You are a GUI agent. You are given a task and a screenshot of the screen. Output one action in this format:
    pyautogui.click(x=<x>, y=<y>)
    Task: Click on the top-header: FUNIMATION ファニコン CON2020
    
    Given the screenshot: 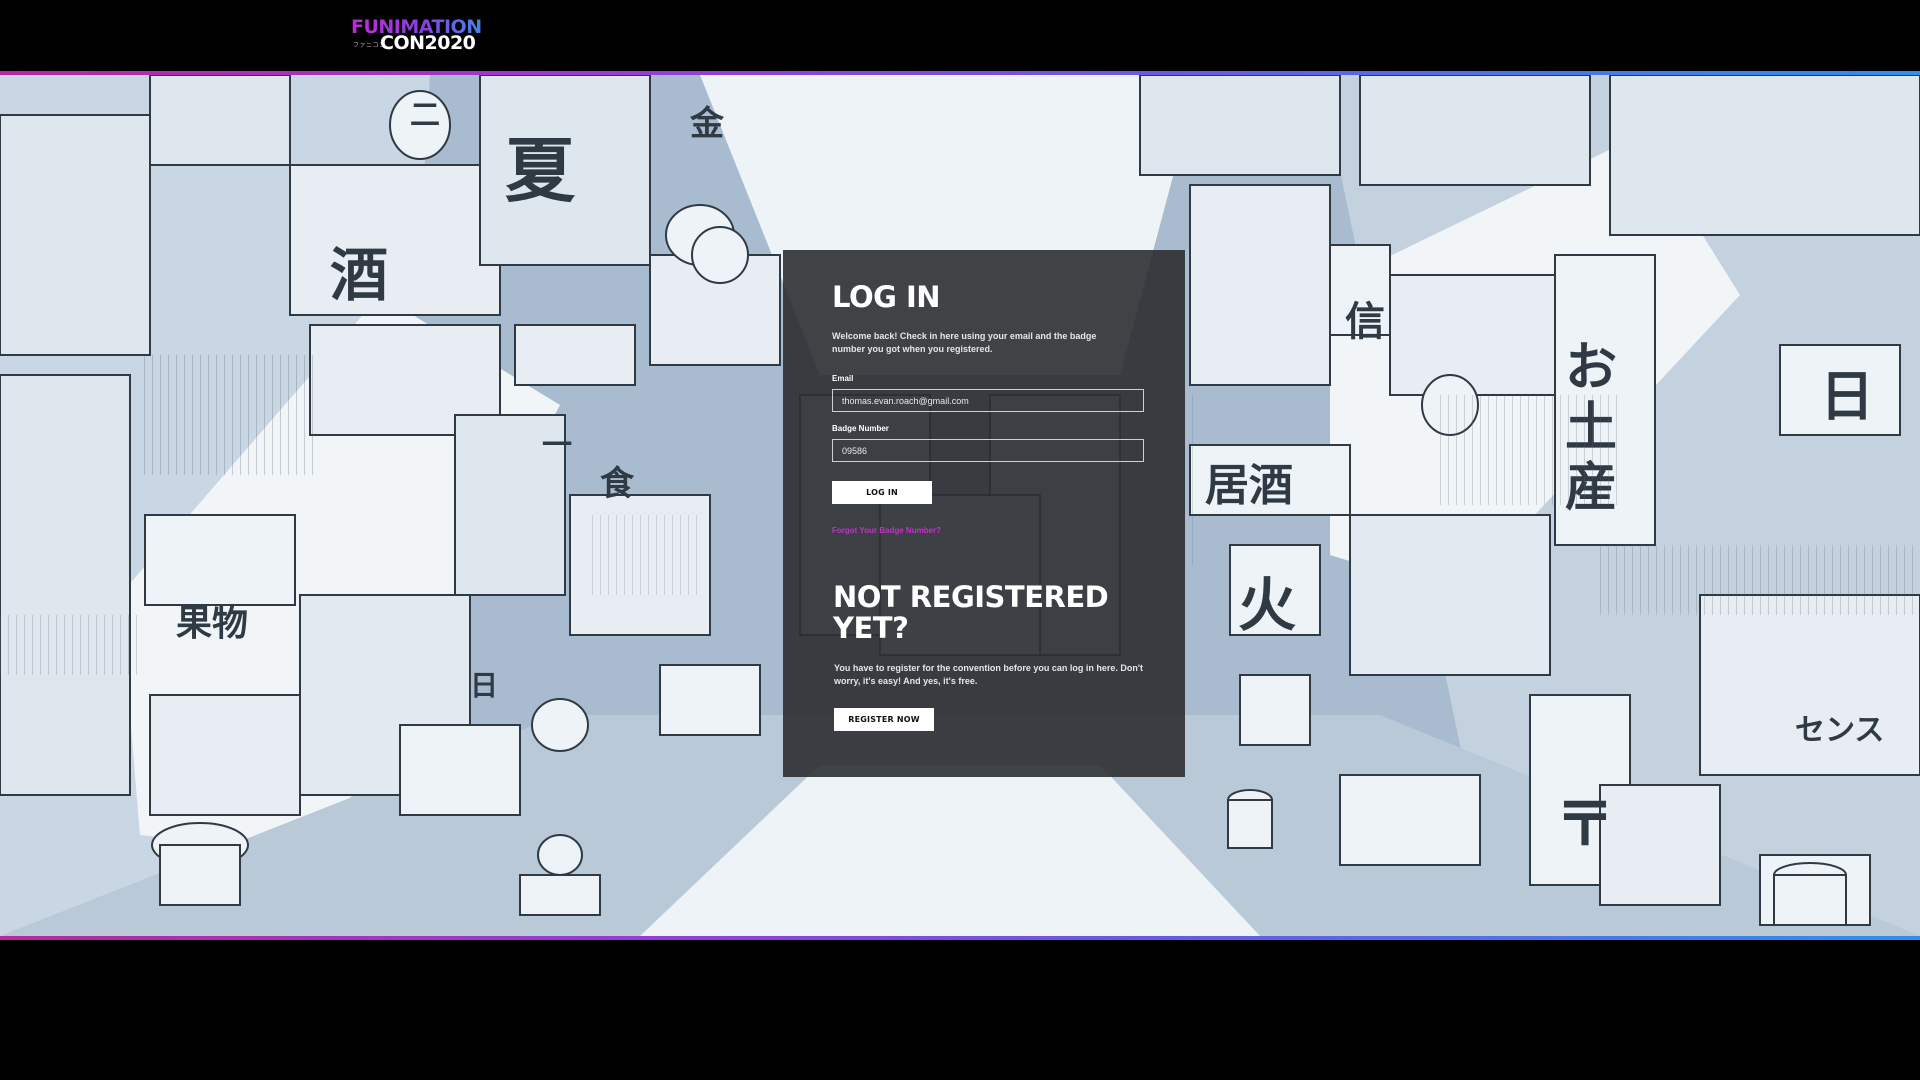 What is the action you would take?
    pyautogui.click(x=960, y=36)
    